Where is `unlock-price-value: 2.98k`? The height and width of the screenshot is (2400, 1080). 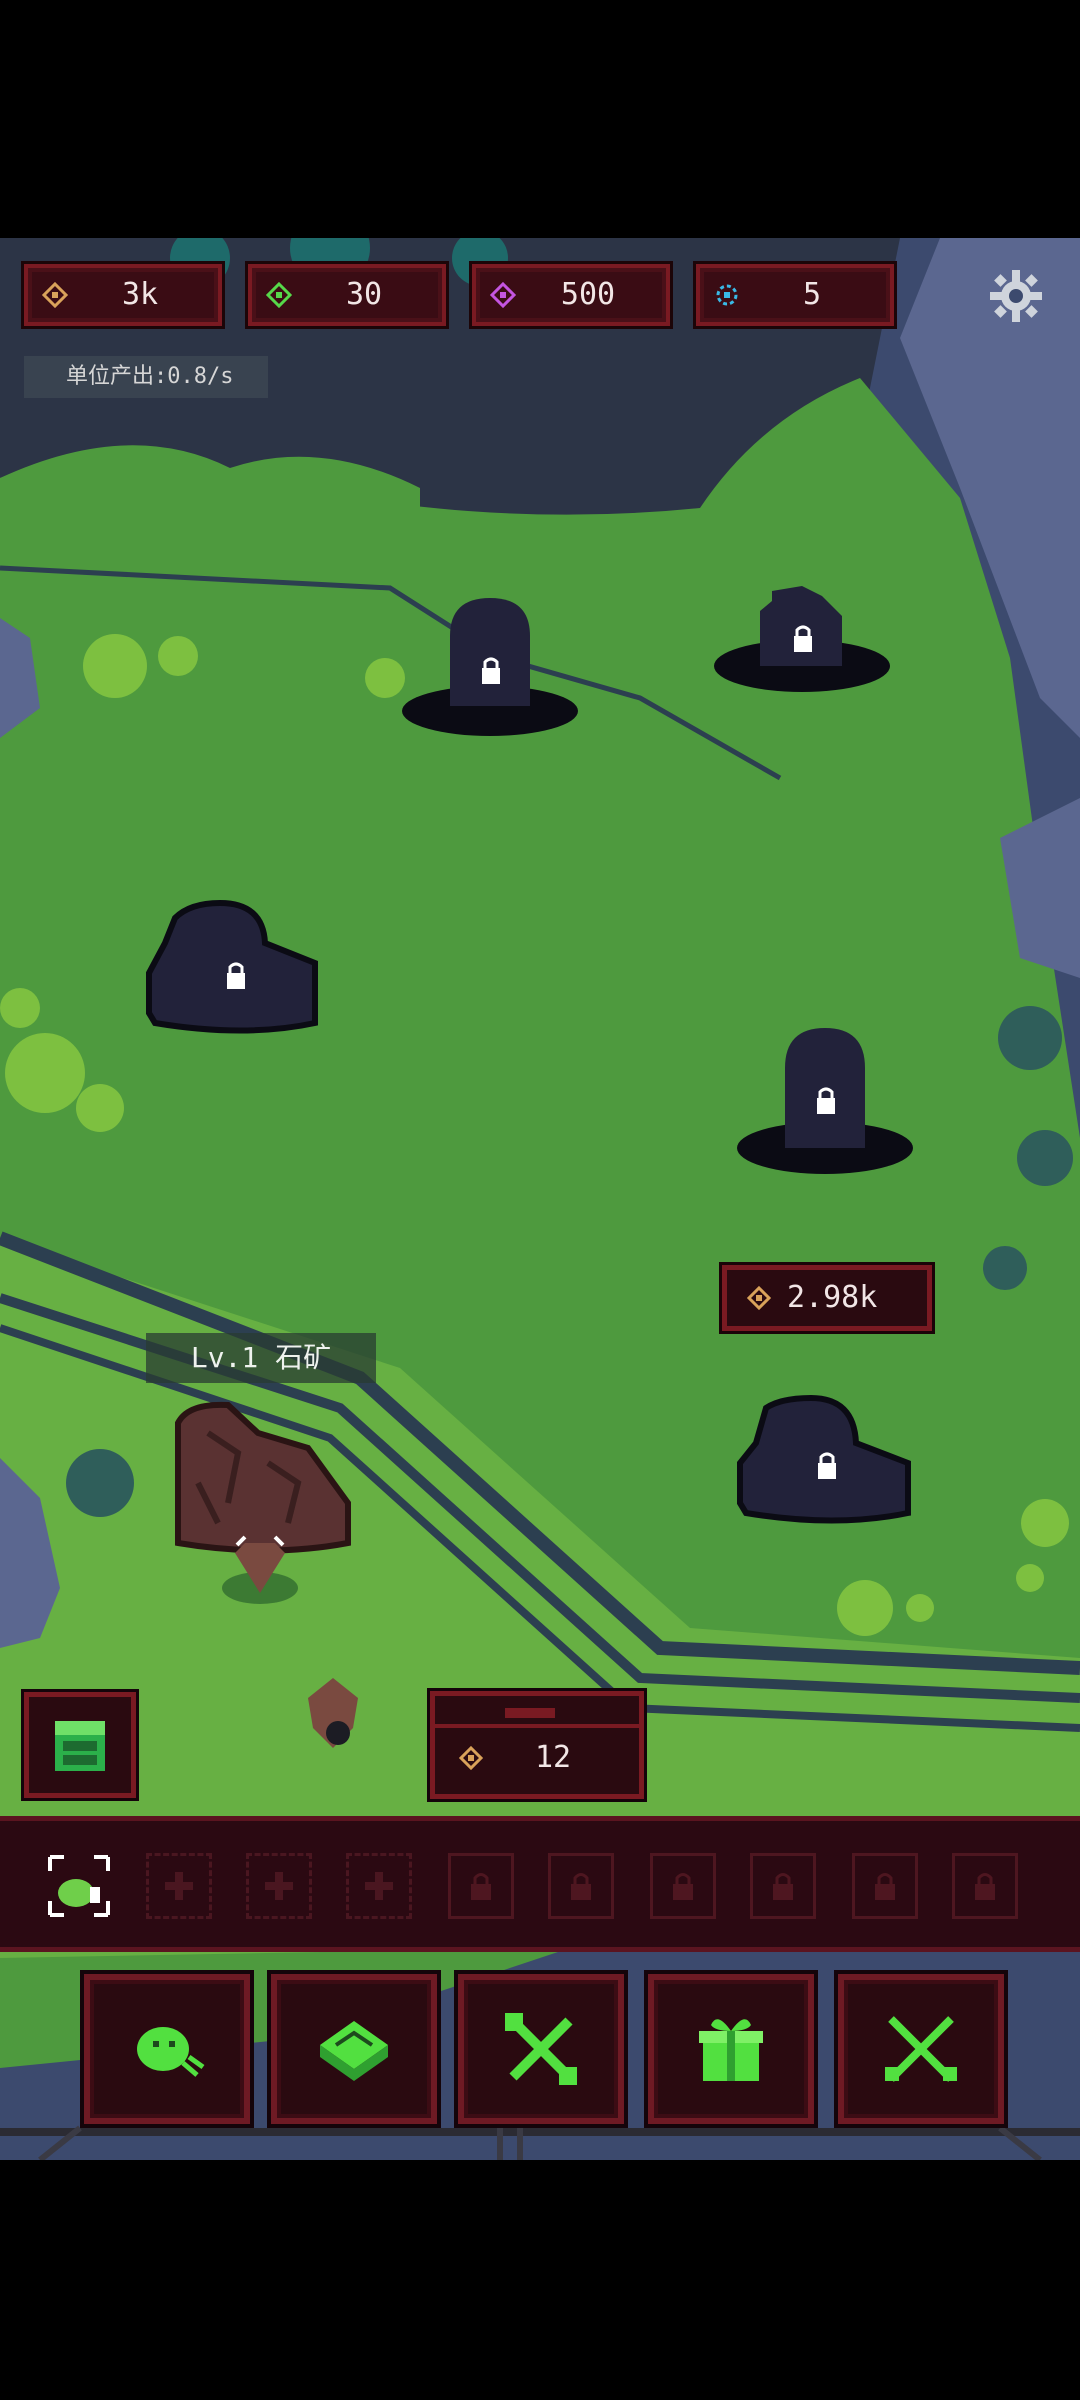
unlock-price-value: 2.98k is located at coordinates (832, 1297).